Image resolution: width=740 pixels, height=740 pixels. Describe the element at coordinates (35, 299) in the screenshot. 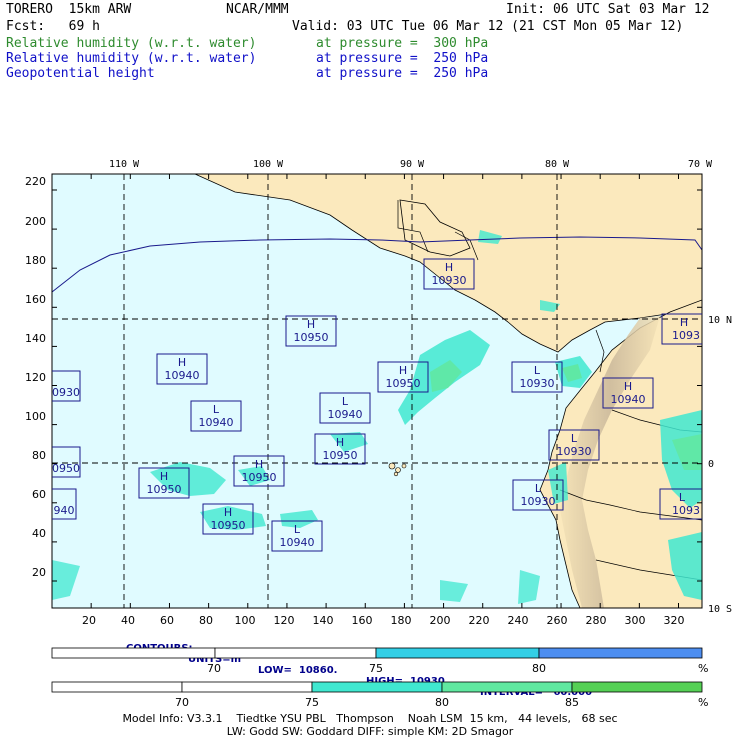

I see `y-tick: 160` at that location.